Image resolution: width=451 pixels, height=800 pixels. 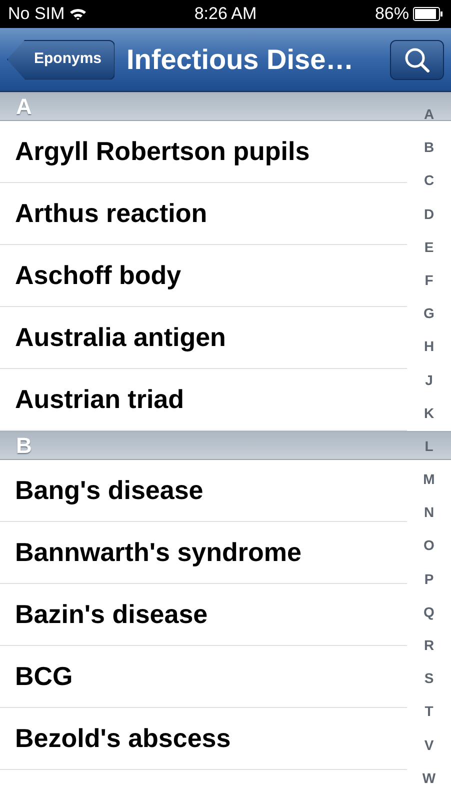 What do you see at coordinates (429, 453) in the screenshot?
I see `index-letter: L` at bounding box center [429, 453].